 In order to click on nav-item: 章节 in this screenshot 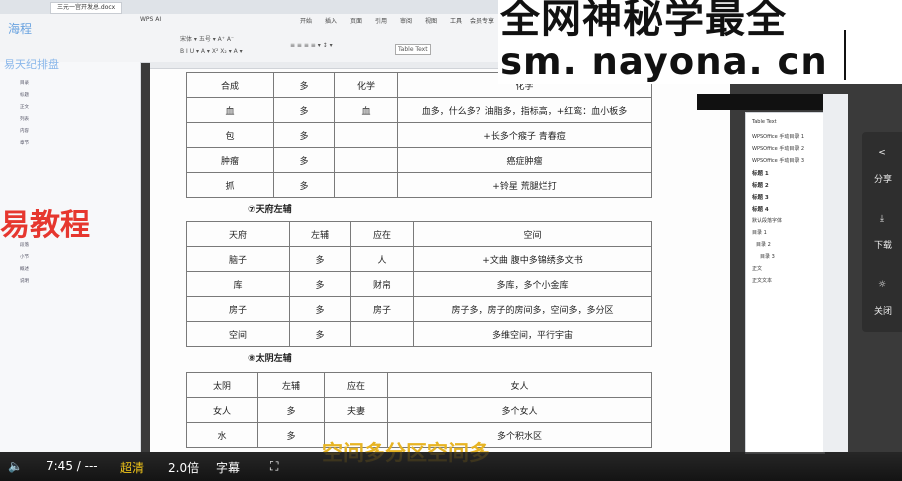, I will do `click(24, 143)`.